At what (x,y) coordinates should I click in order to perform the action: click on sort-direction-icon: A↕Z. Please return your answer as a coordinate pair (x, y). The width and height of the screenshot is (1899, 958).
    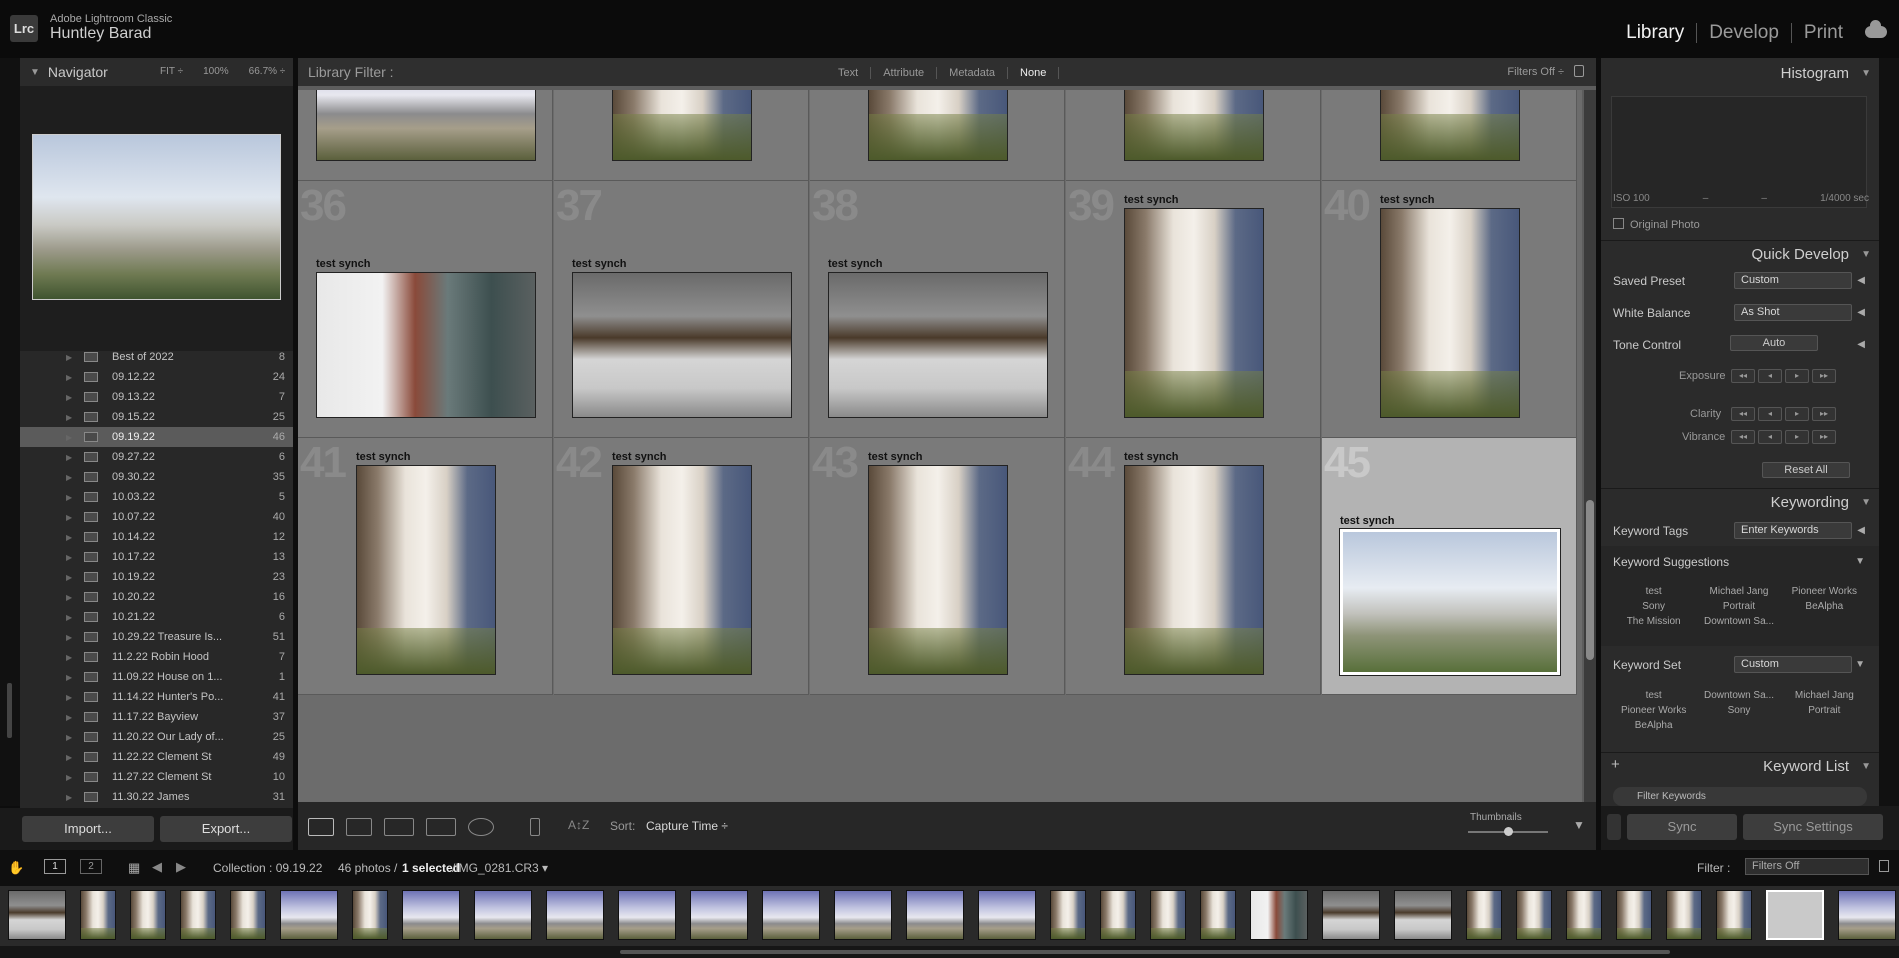
    Looking at the image, I should click on (583, 827).